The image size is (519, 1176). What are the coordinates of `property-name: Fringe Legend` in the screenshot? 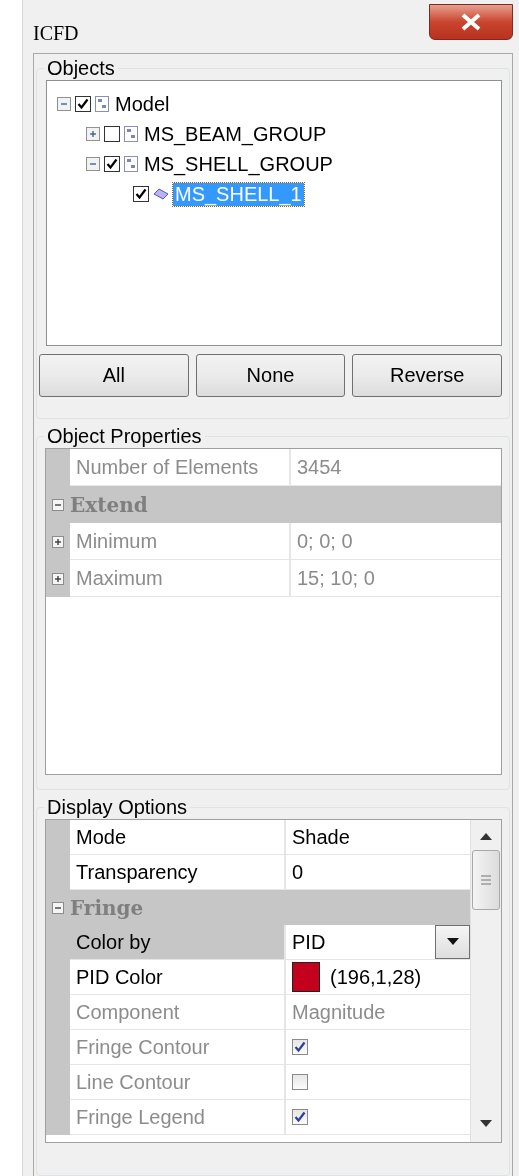 It's located at (178, 1117).